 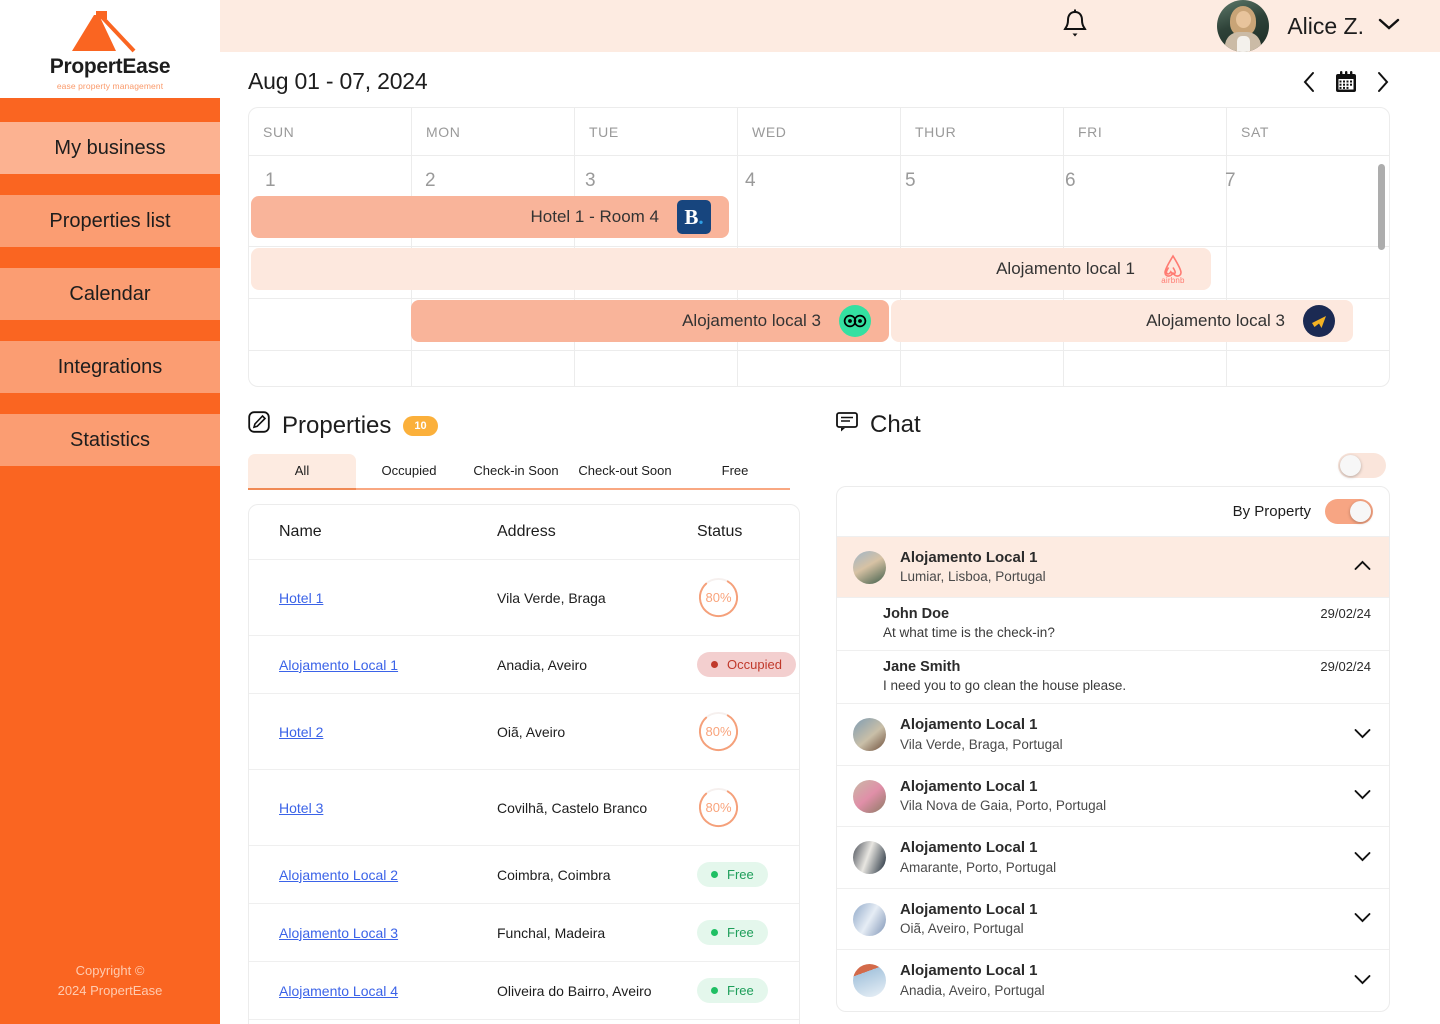 What do you see at coordinates (1381, 207) in the screenshot?
I see `calendar-scrollbar` at bounding box center [1381, 207].